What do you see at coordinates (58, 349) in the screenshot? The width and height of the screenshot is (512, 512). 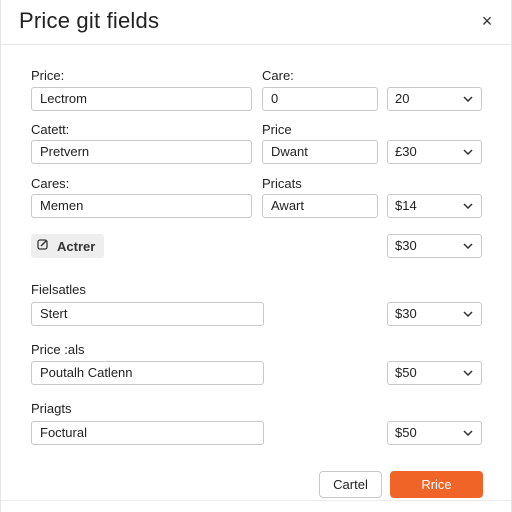 I see `field-label: Price :als` at bounding box center [58, 349].